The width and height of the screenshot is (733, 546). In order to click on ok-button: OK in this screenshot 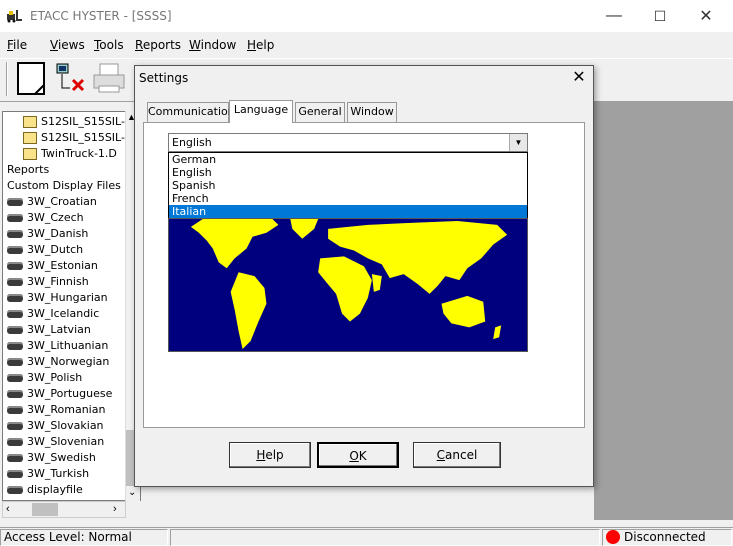, I will do `click(358, 455)`.